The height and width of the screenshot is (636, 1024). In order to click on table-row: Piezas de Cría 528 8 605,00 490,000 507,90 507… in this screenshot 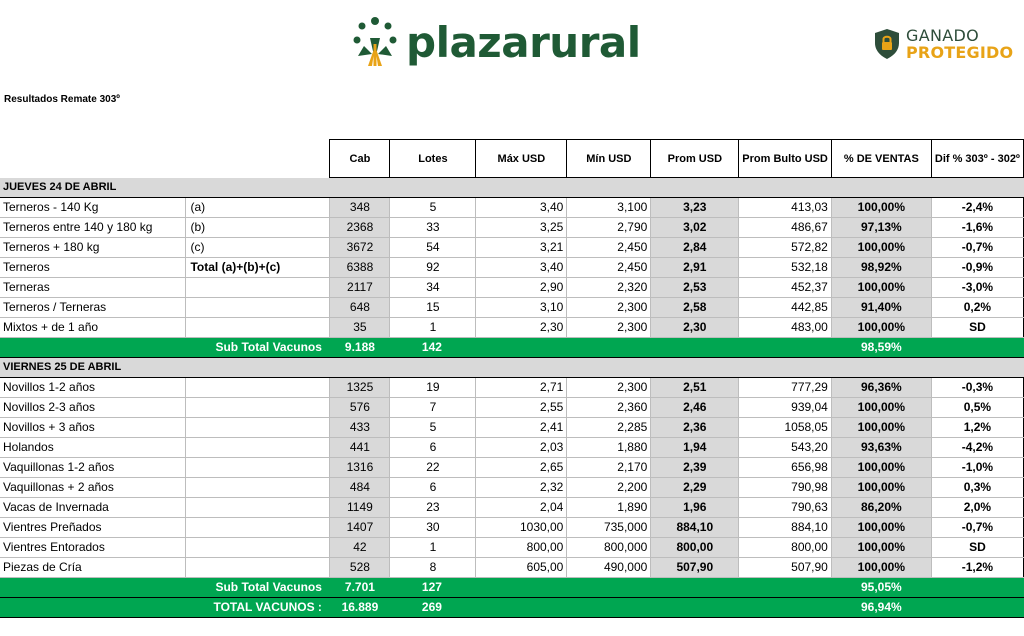, I will do `click(512, 567)`.